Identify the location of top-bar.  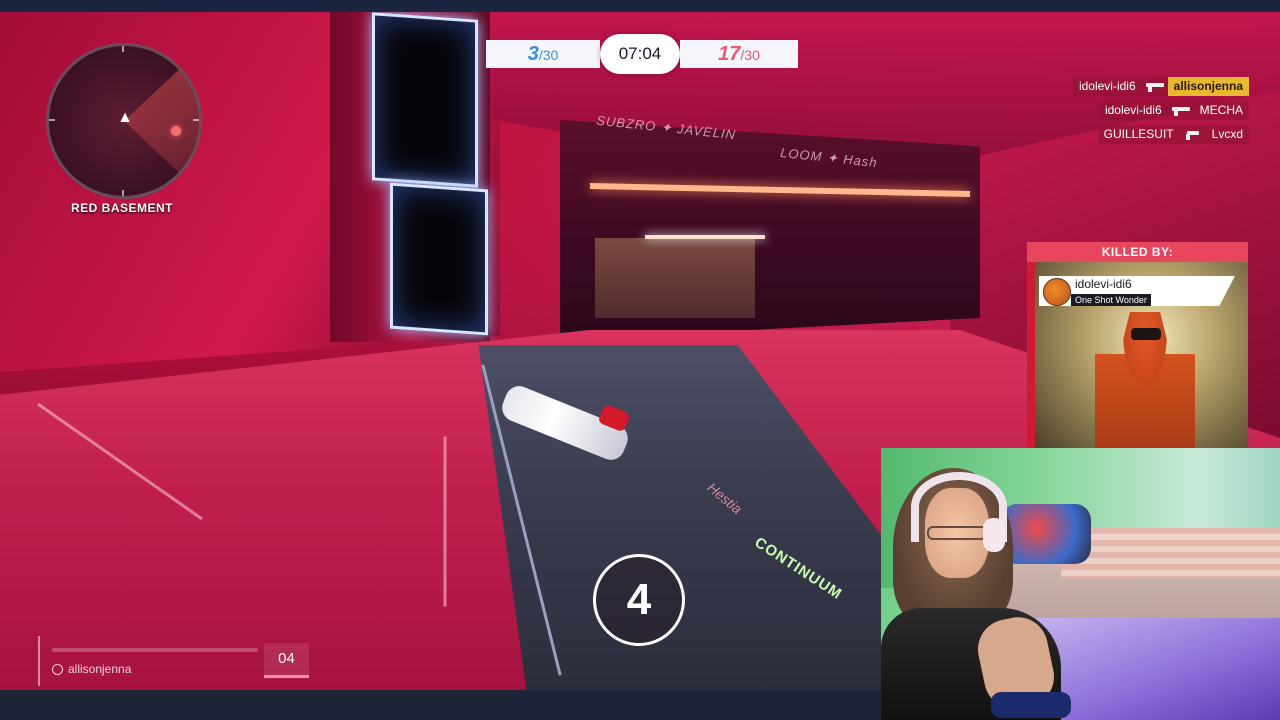
(640, 6).